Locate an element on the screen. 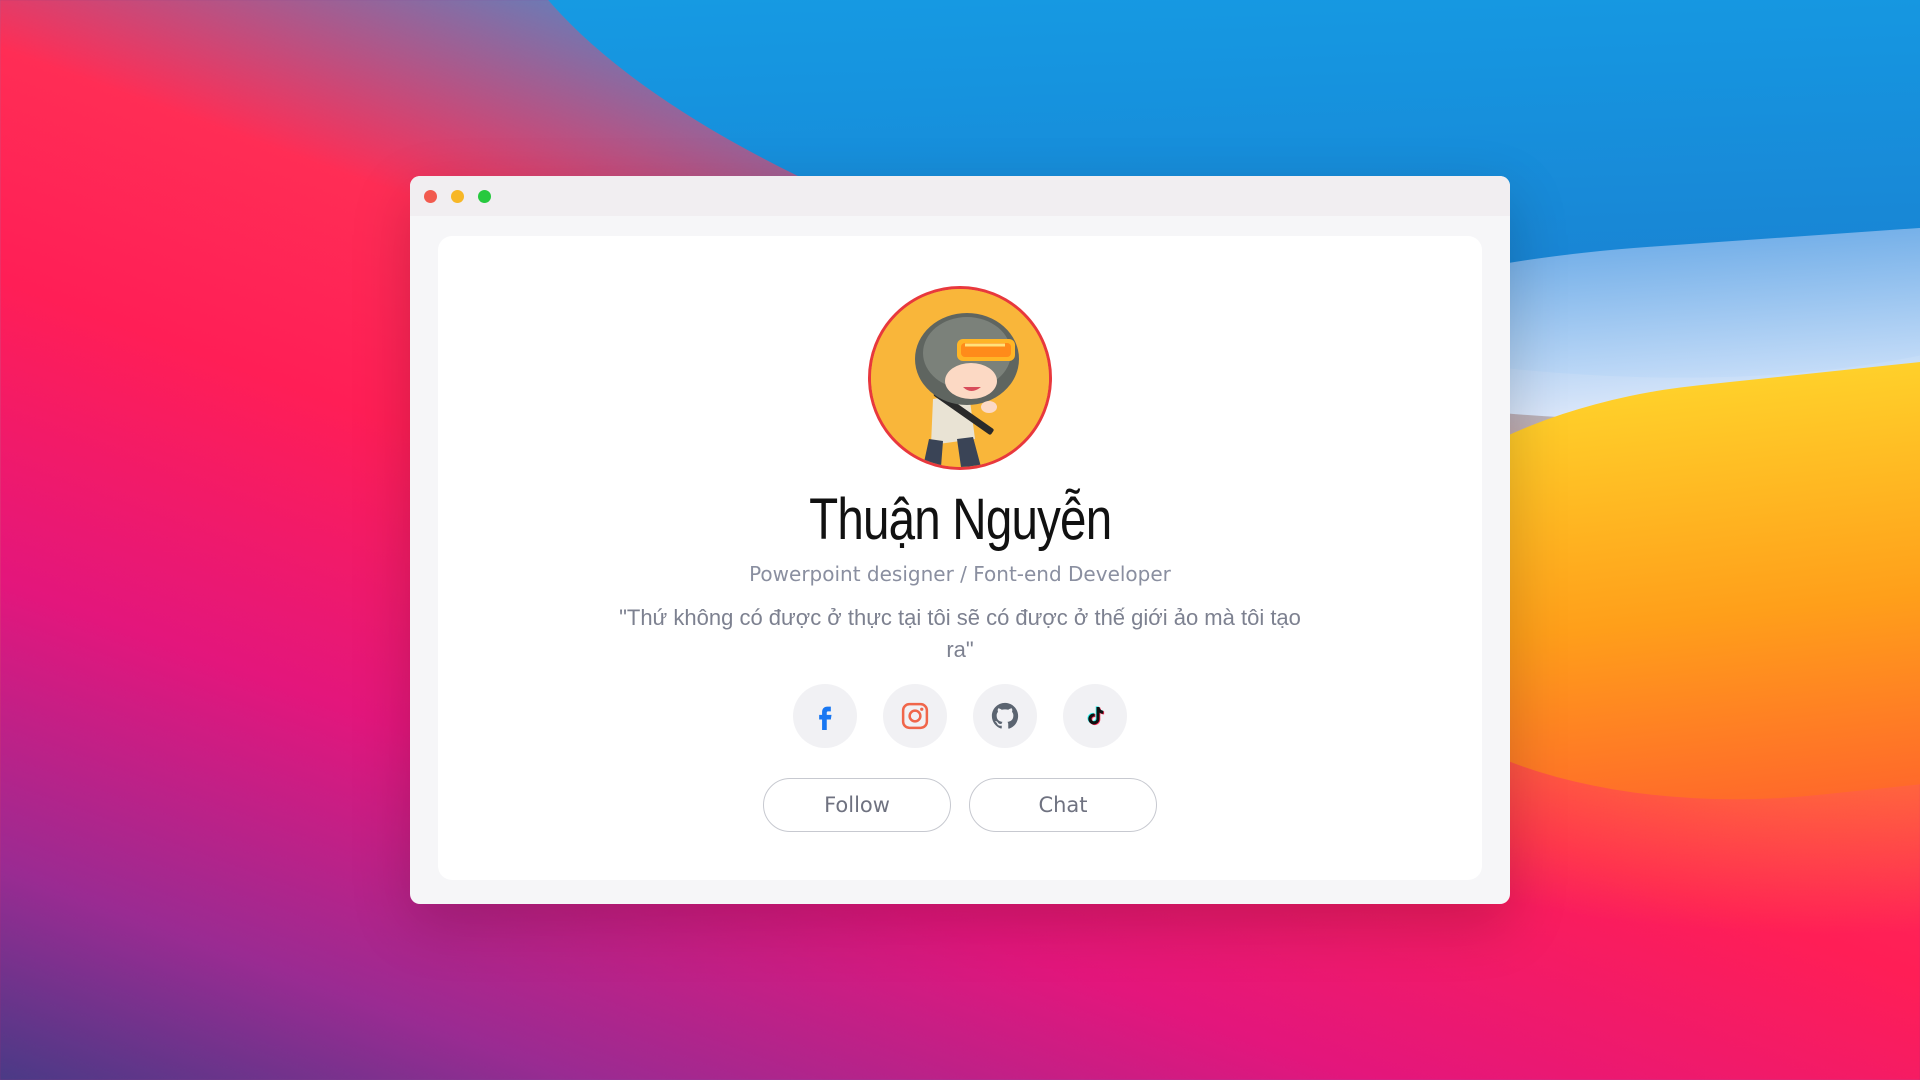 The width and height of the screenshot is (1920, 1080). github-icon is located at coordinates (1005, 715).